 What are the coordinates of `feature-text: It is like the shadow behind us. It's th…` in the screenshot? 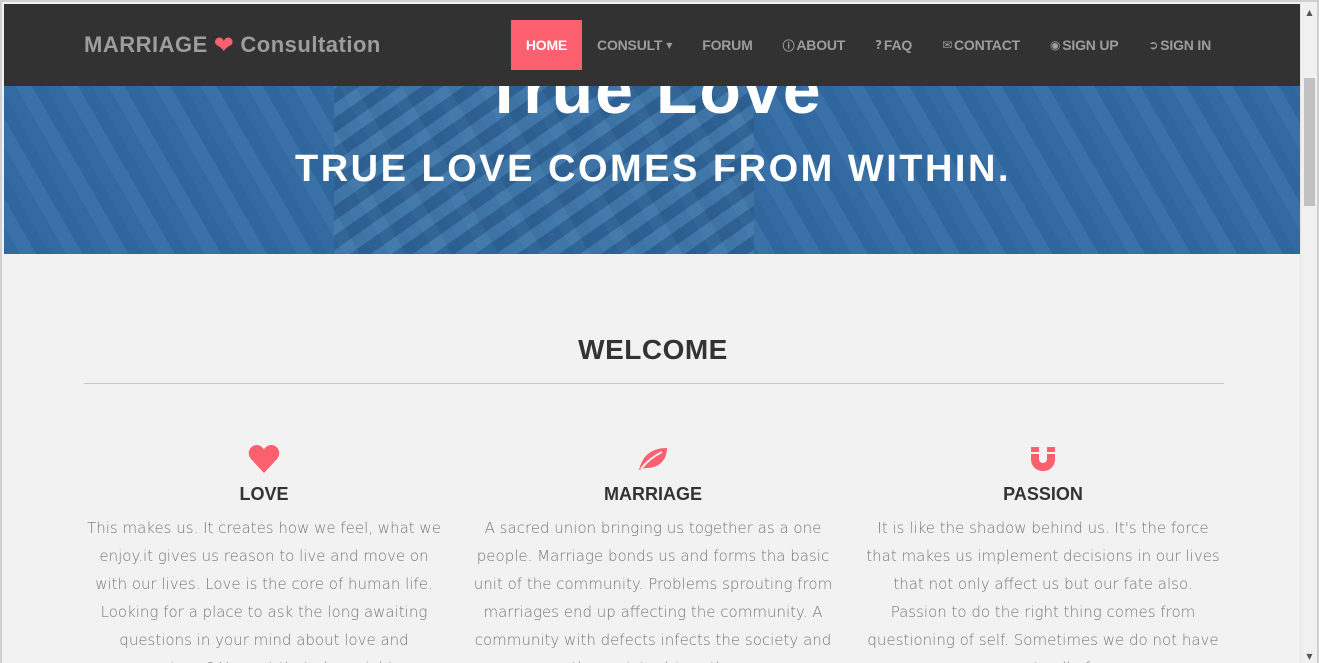 It's located at (1043, 591).